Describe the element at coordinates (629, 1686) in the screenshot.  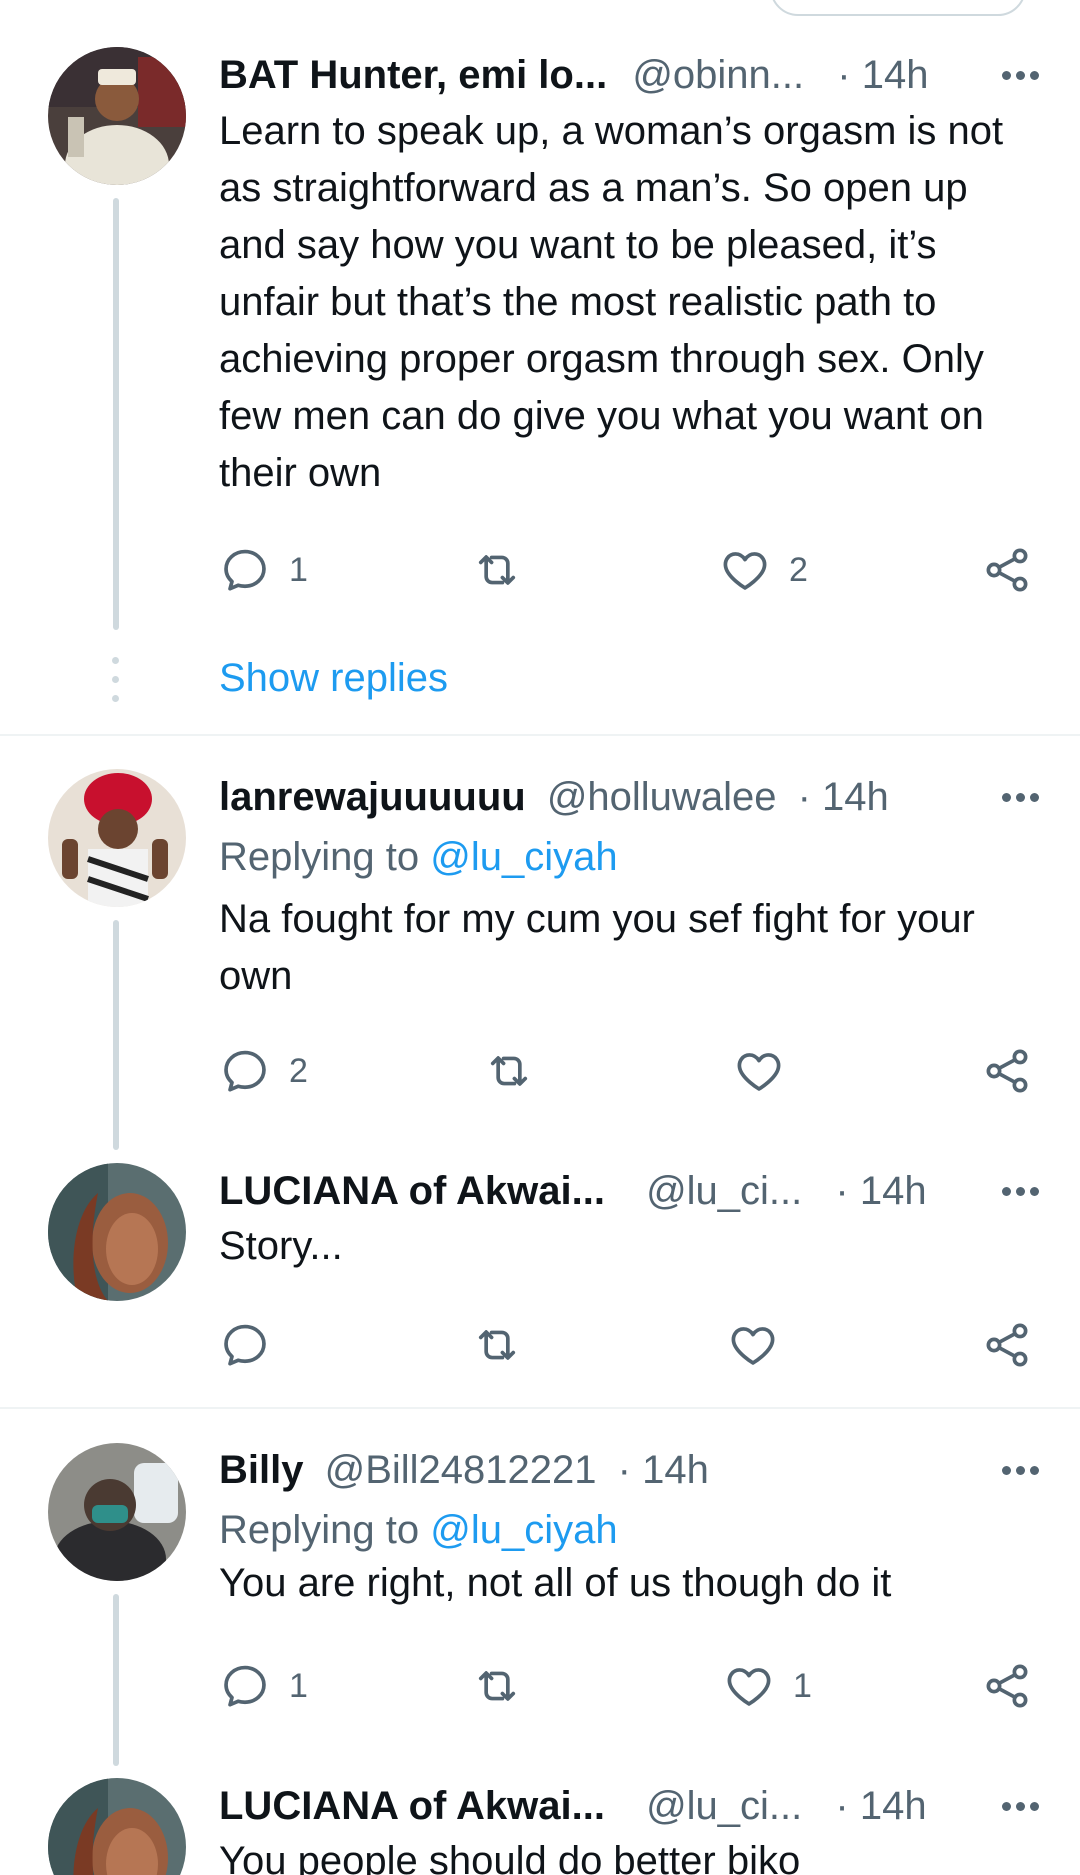
I see `tweet-actions: 1 1` at that location.